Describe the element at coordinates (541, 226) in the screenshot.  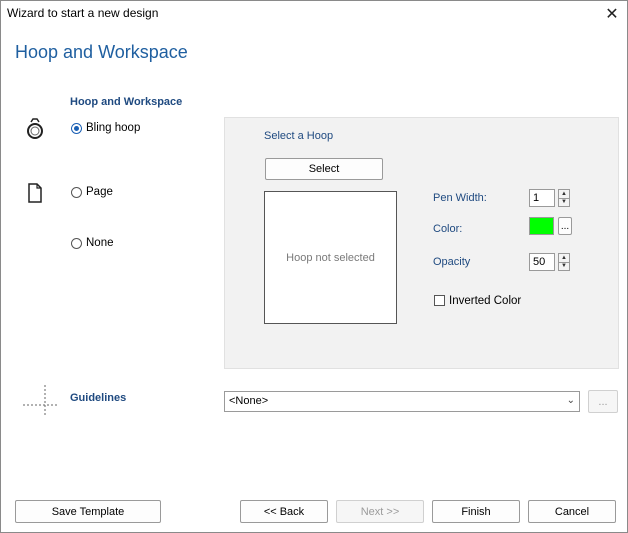
I see `color-swatch` at that location.